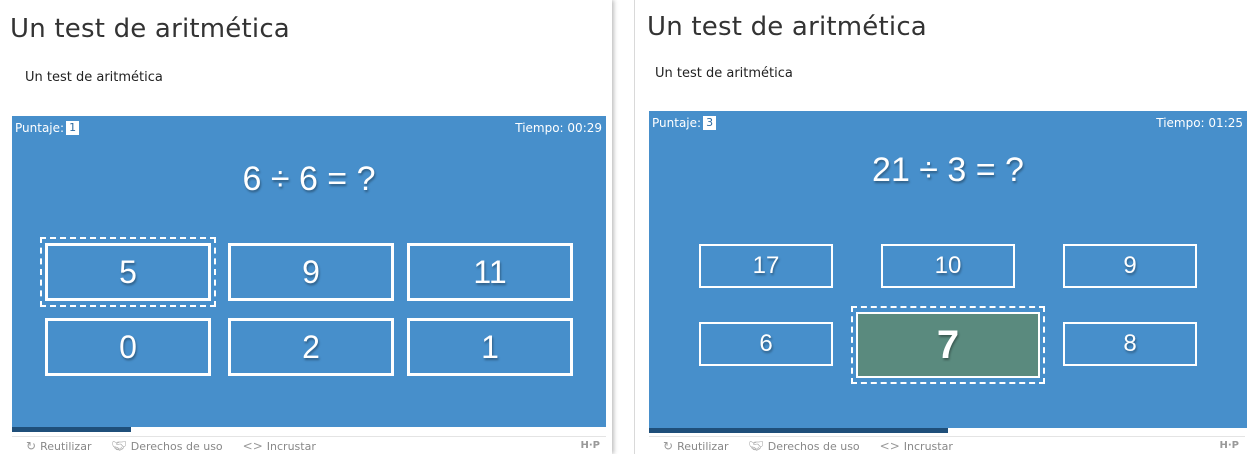  Describe the element at coordinates (766, 266) in the screenshot. I see `answer-button: 17` at that location.